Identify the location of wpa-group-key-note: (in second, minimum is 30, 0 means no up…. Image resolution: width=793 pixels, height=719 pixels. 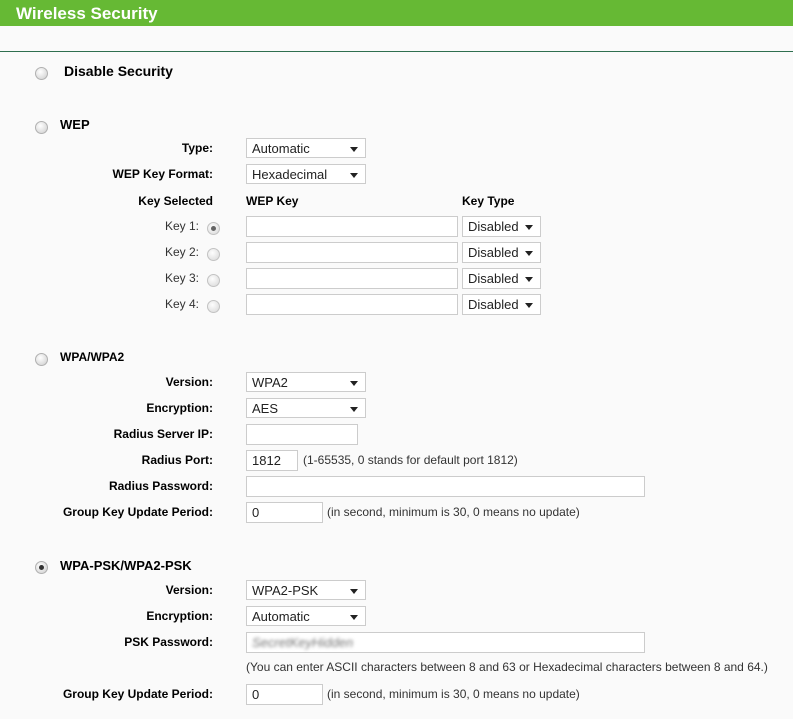
(453, 512).